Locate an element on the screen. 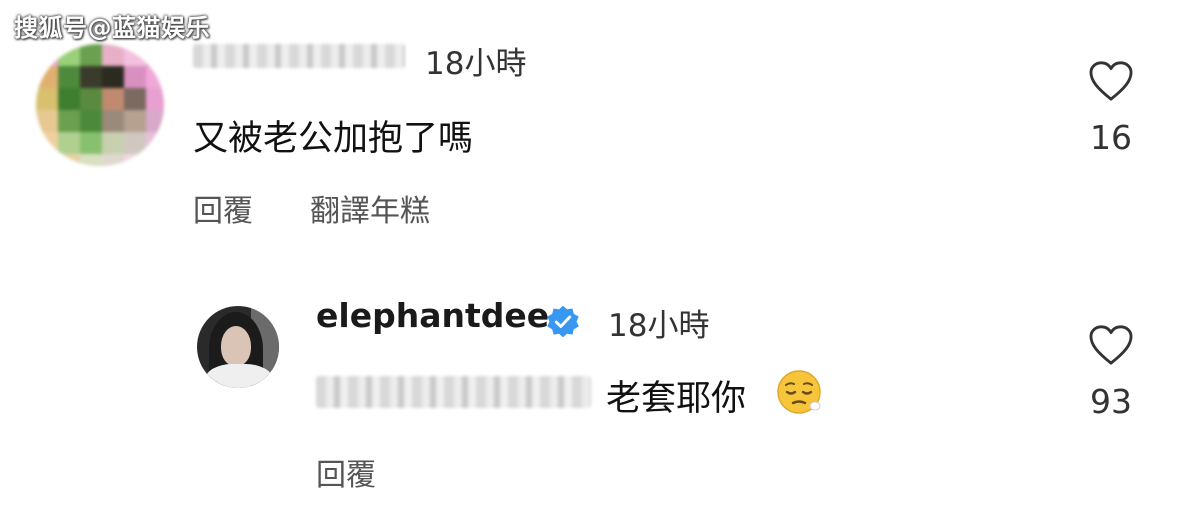 This screenshot has height=515, width=1200. comment-timestamp: 18小時 is located at coordinates (476, 64).